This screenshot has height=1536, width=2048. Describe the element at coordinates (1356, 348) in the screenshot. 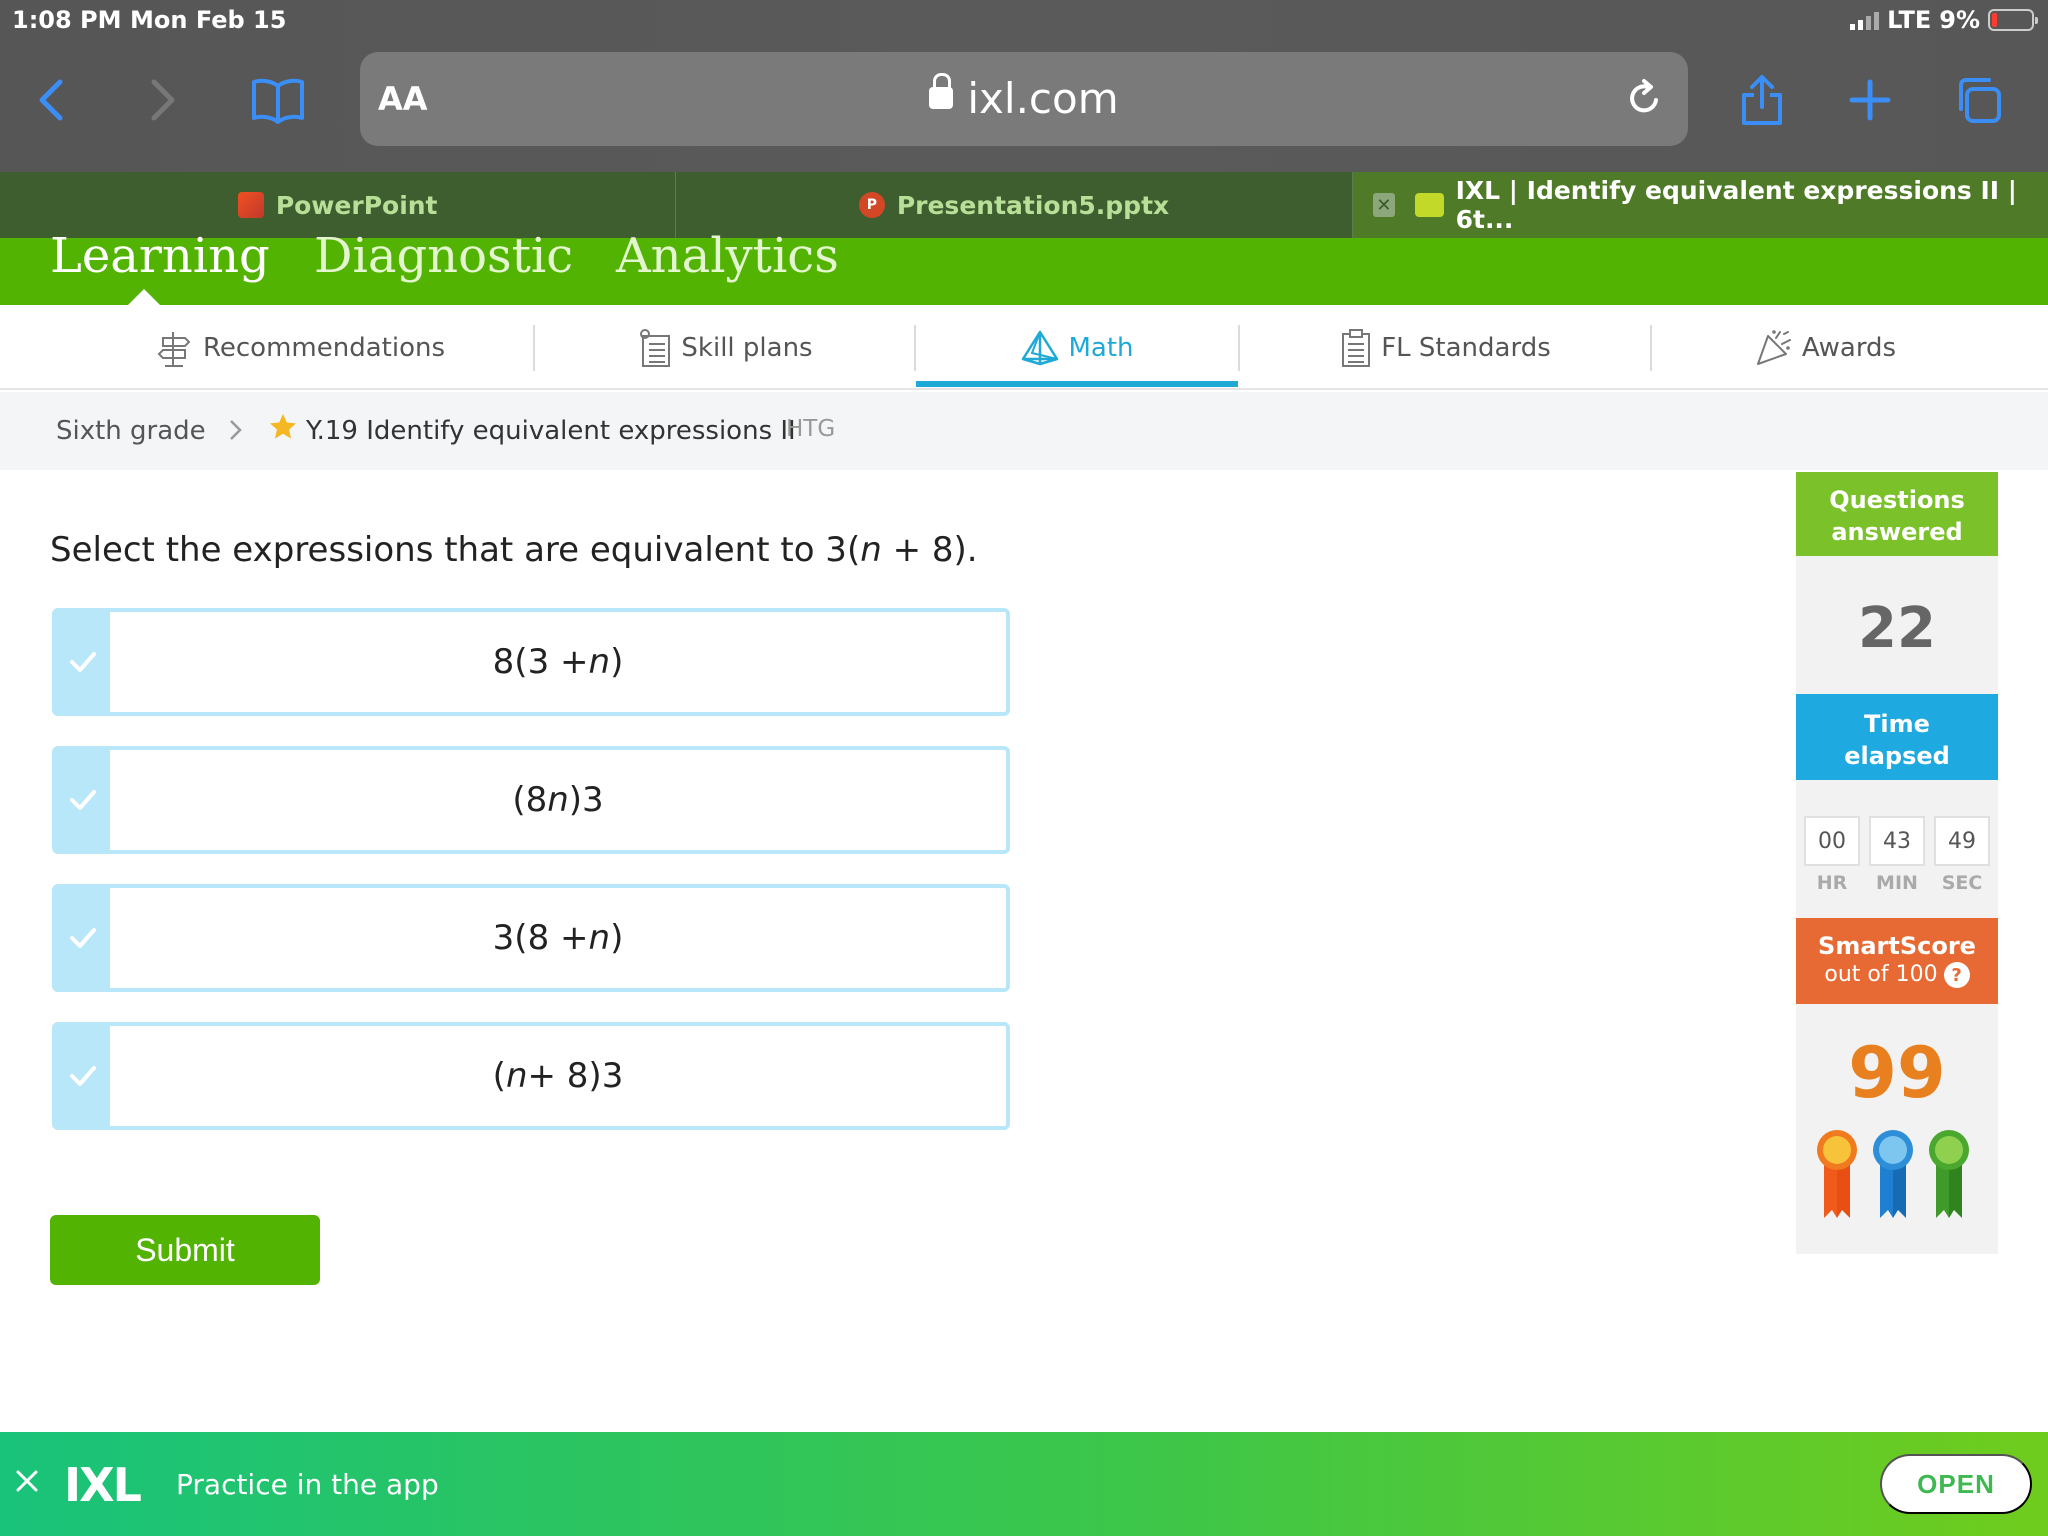

I see `clipboard-icon` at that location.